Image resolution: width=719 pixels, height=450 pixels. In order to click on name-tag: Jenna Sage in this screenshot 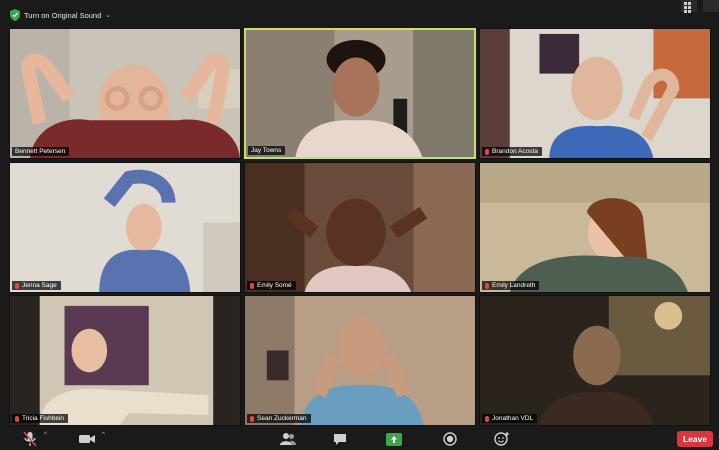, I will do `click(36, 285)`.